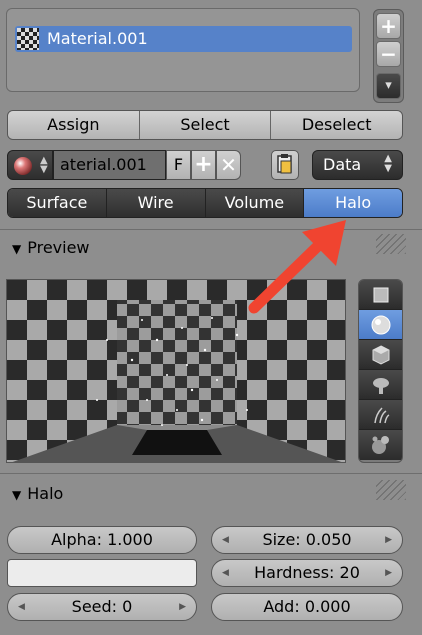 This screenshot has height=635, width=422. What do you see at coordinates (183, 39) in the screenshot?
I see `material-slot-row: Material.001` at bounding box center [183, 39].